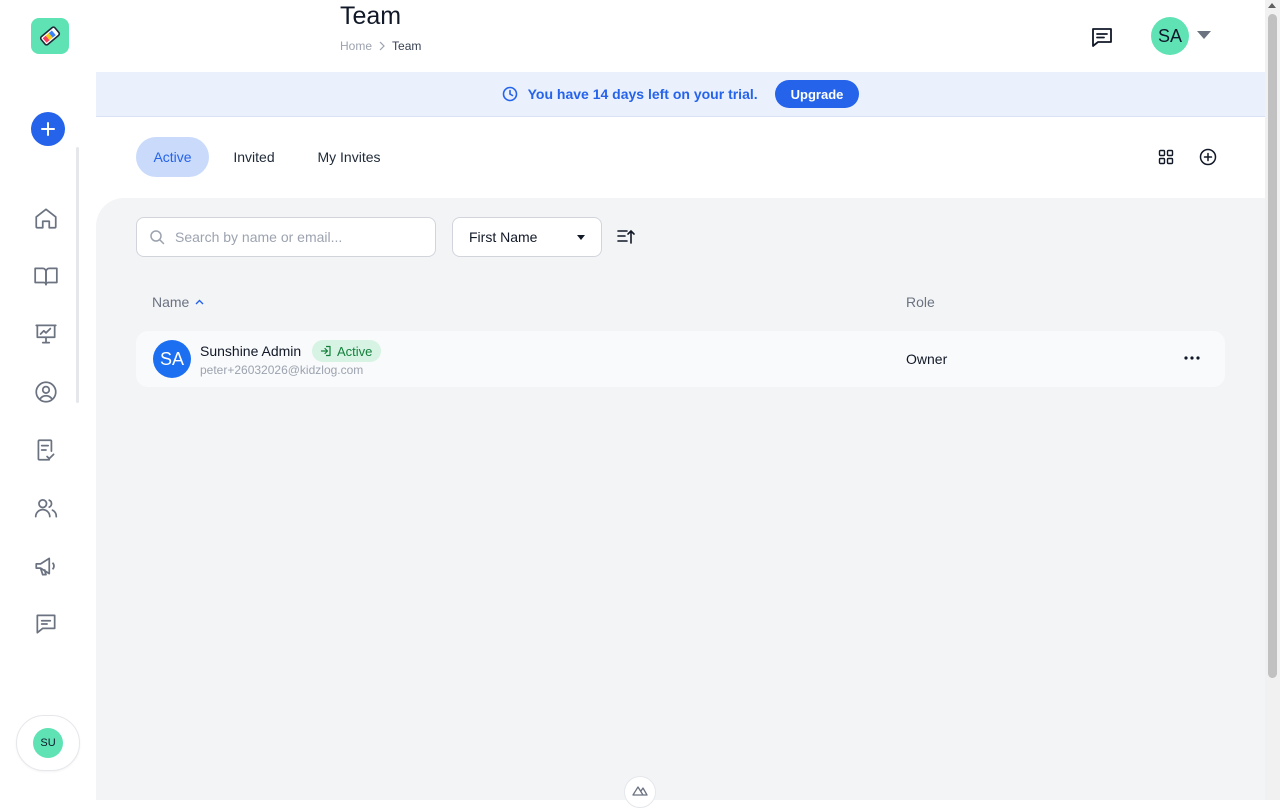  I want to click on grid-view-button, so click(1166, 157).